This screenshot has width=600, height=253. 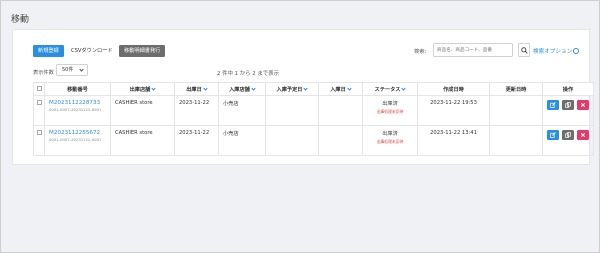 I want to click on issue-slip-button: 移動明細書発行, so click(x=142, y=51).